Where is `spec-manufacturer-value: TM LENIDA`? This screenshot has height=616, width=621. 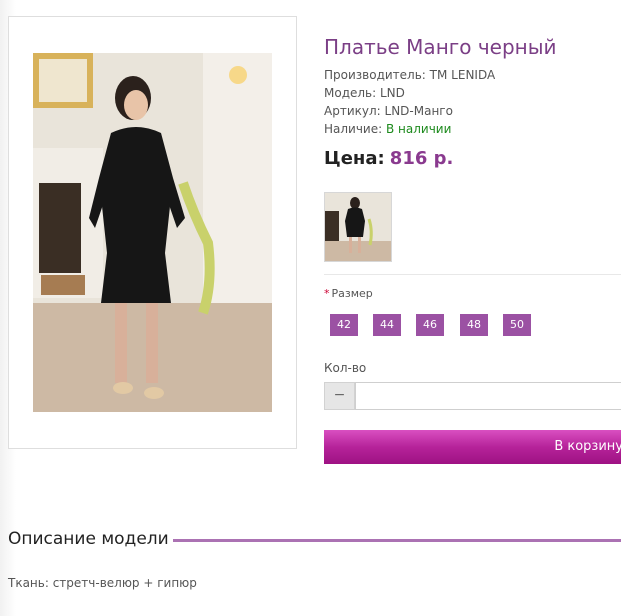
spec-manufacturer-value: TM LENIDA is located at coordinates (462, 75).